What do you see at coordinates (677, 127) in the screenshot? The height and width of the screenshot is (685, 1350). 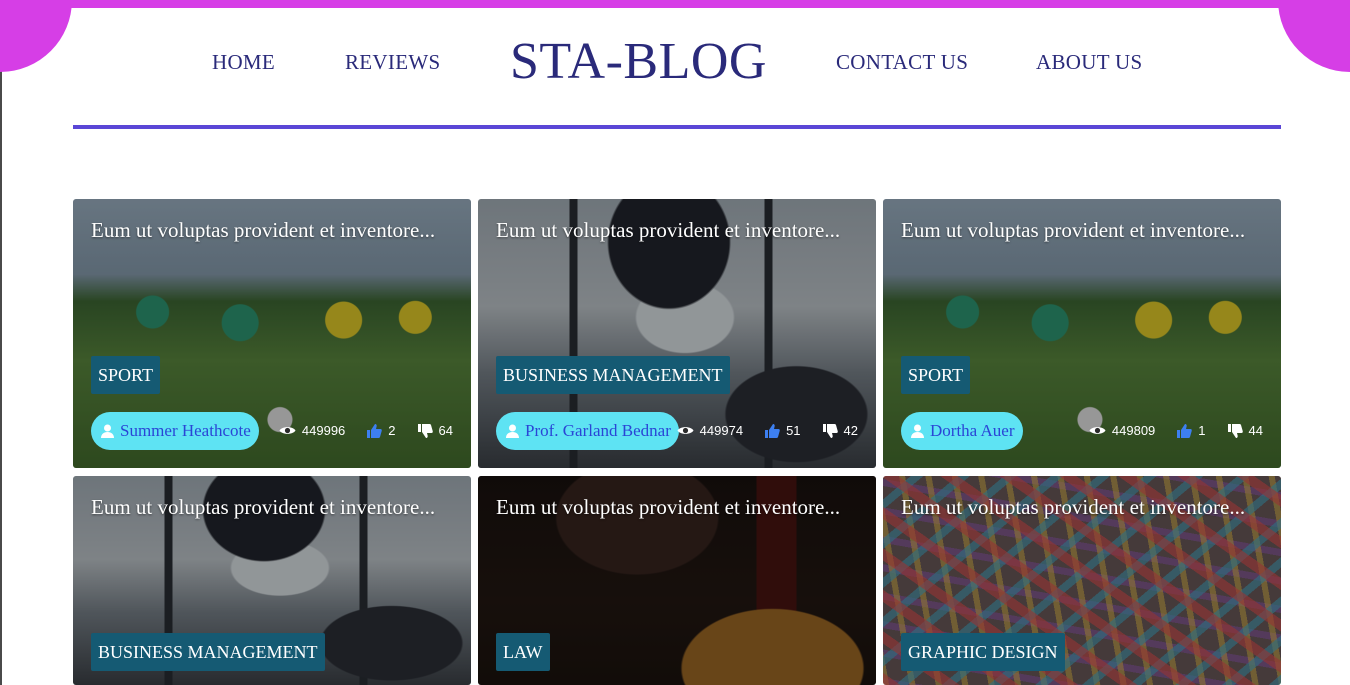 I see `header-divider` at bounding box center [677, 127].